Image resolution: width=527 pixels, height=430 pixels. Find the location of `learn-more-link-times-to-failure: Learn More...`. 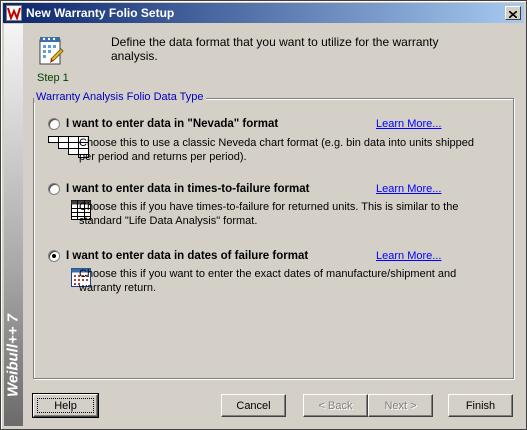

learn-more-link-times-to-failure: Learn More... is located at coordinates (408, 189).